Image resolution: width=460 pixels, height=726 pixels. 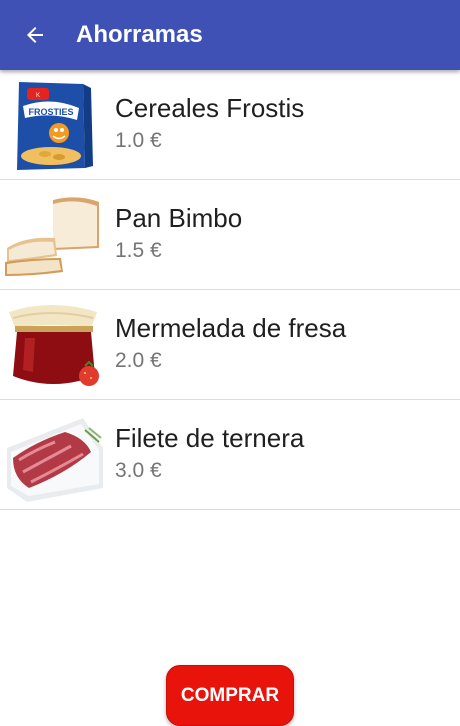 What do you see at coordinates (138, 250) in the screenshot?
I see `product-price: 1.5 €` at bounding box center [138, 250].